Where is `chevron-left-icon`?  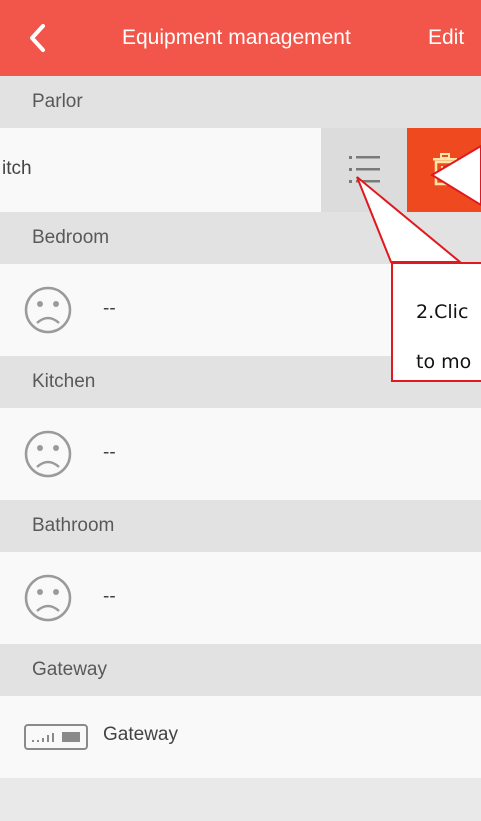
chevron-left-icon is located at coordinates (37, 38).